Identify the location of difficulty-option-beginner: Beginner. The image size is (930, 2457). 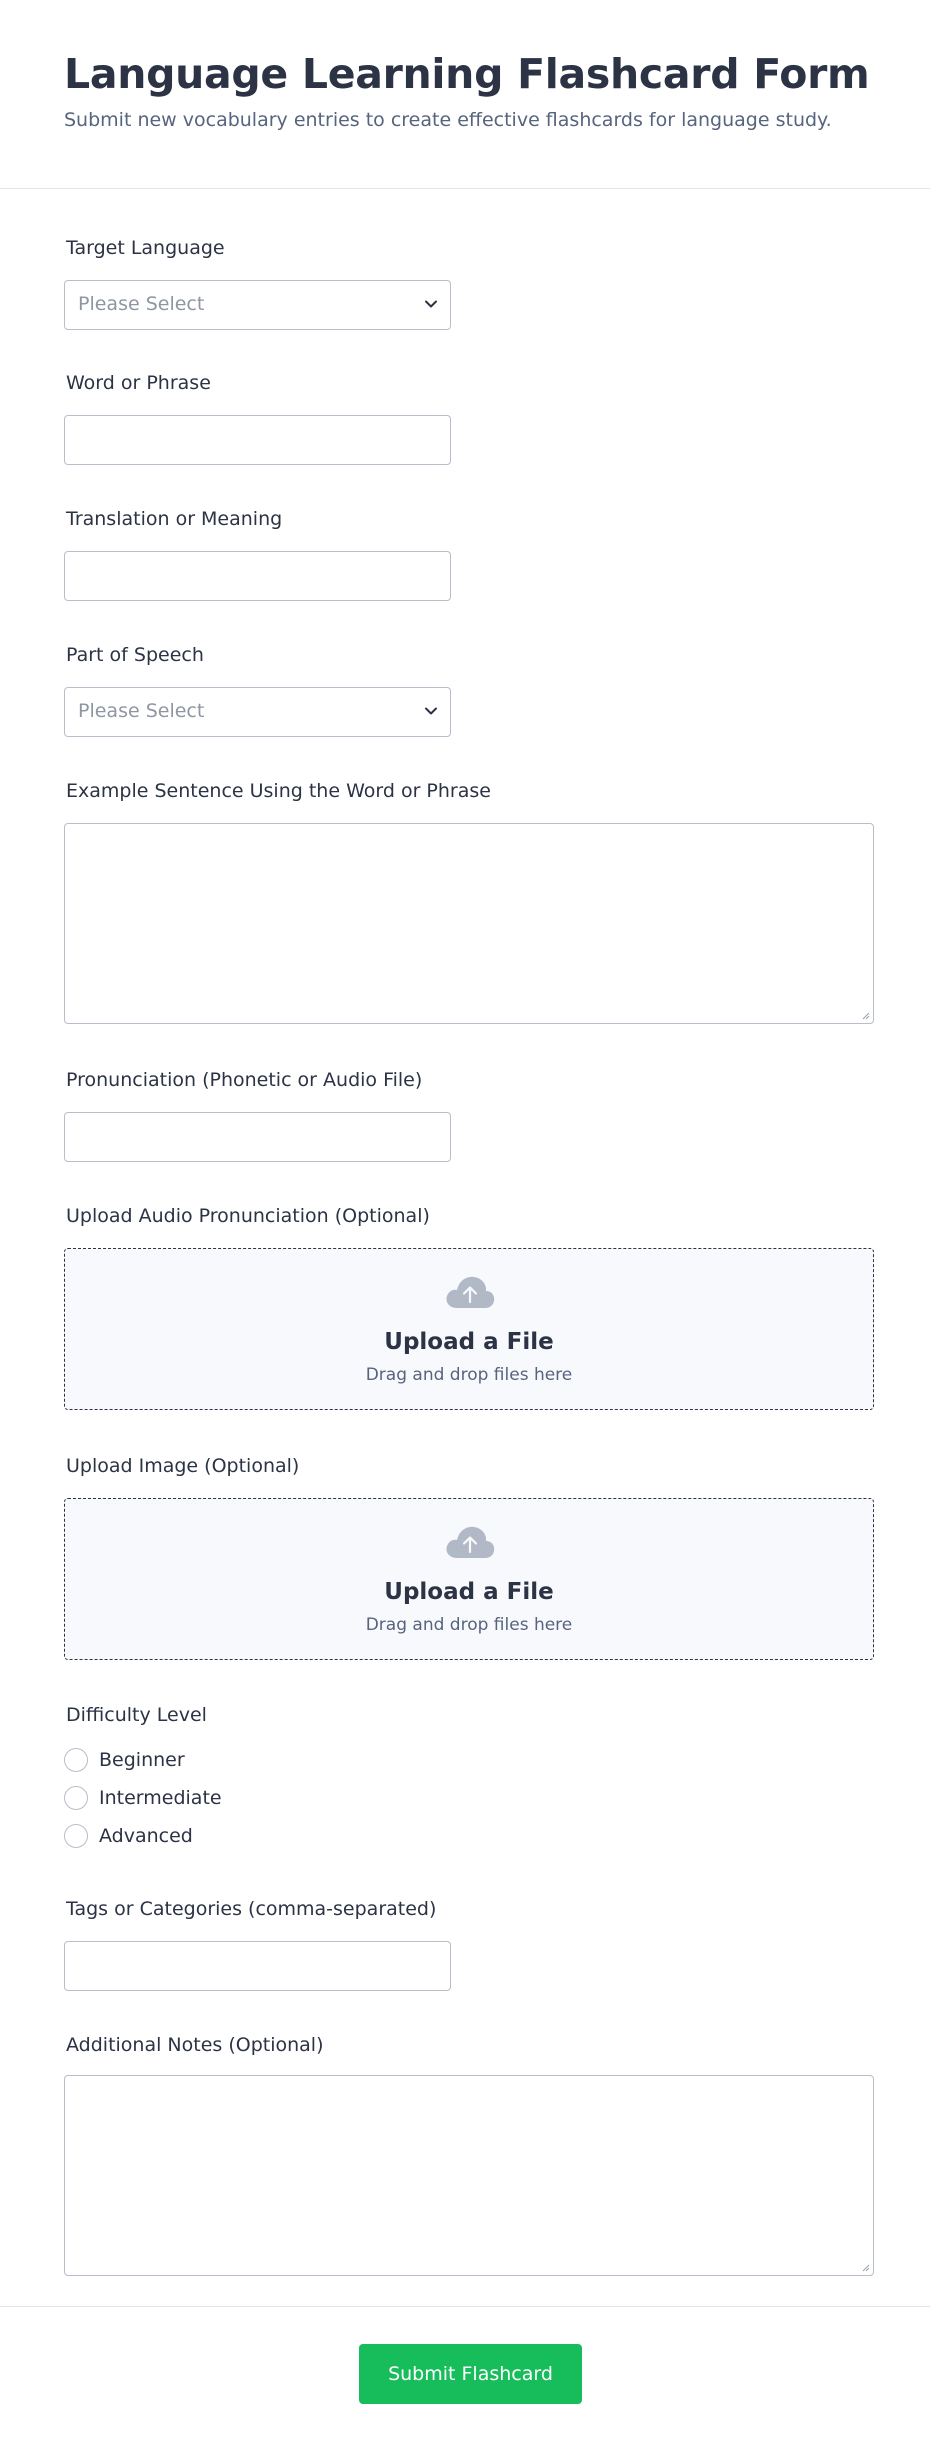
(124, 1760).